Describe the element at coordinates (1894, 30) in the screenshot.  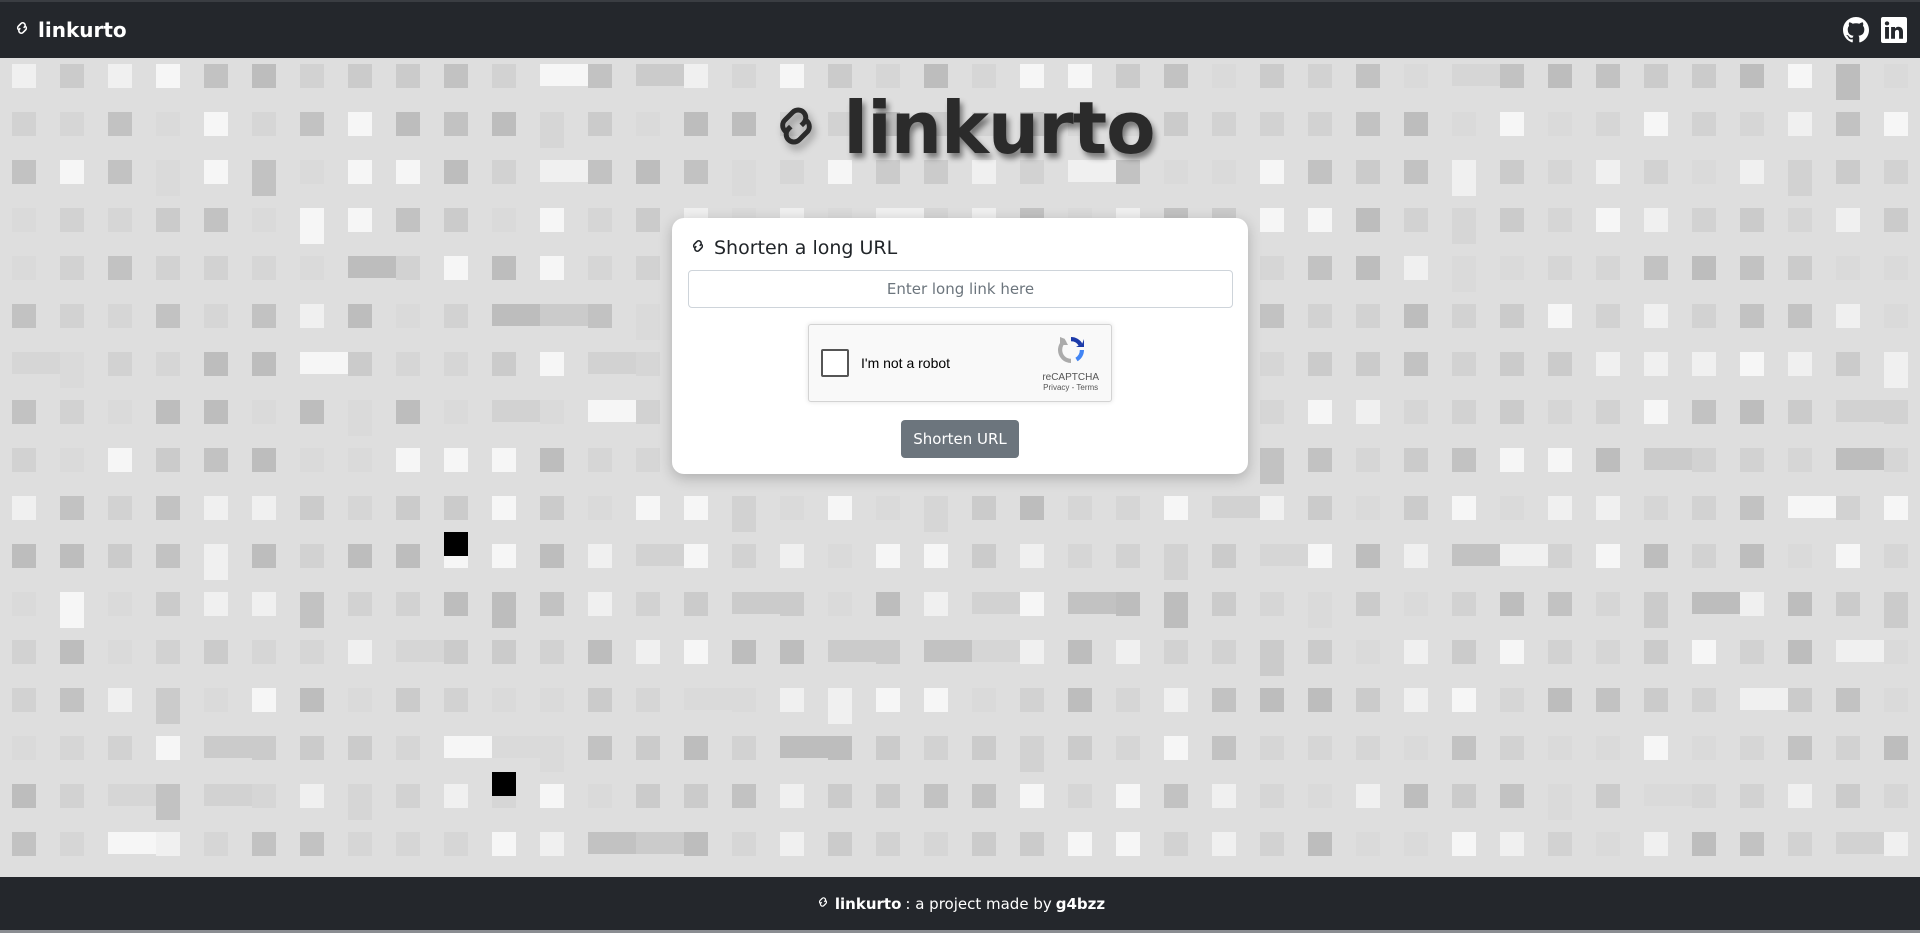
I see `linkedin-icon` at that location.